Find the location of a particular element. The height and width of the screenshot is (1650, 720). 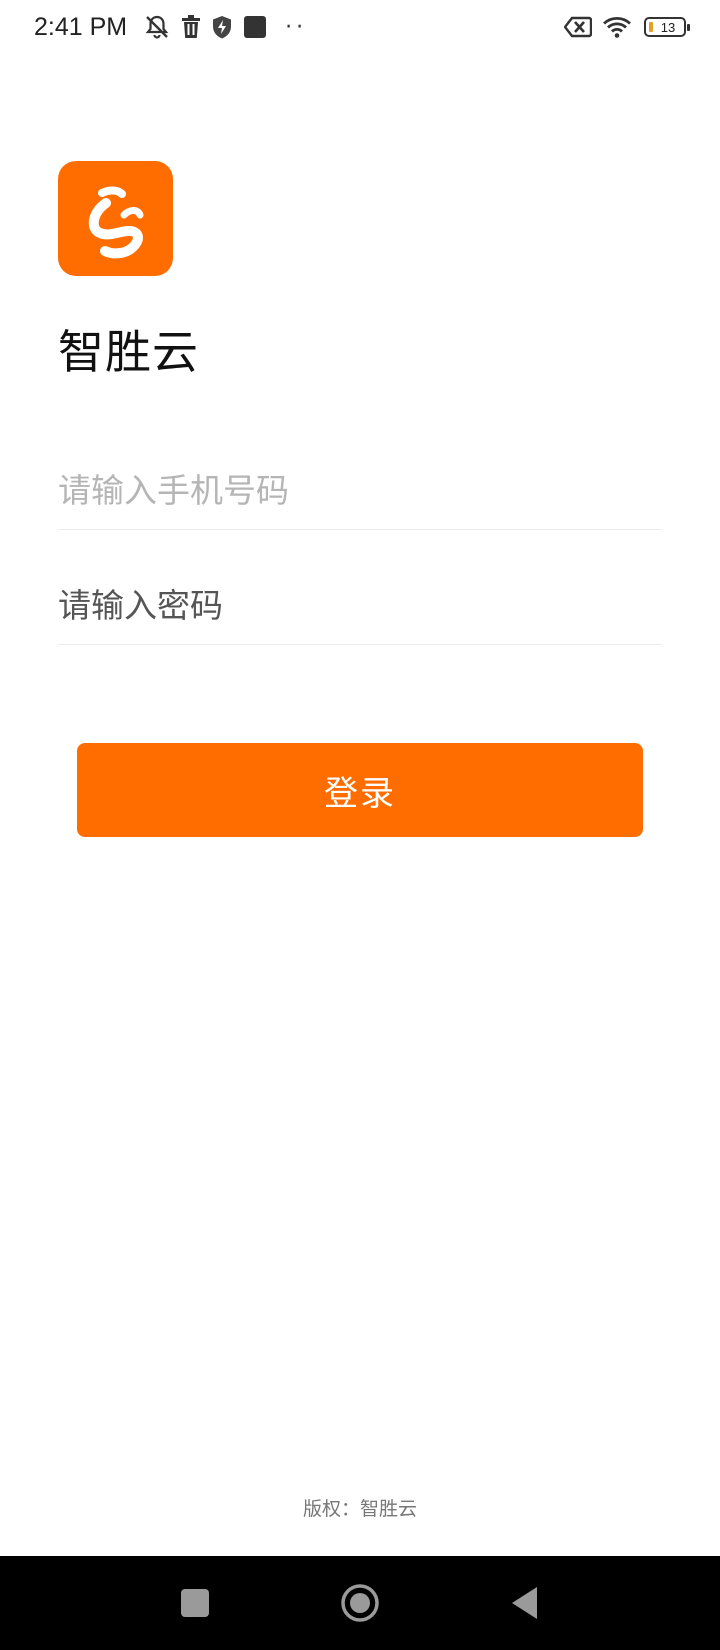

password-input is located at coordinates (360, 605).